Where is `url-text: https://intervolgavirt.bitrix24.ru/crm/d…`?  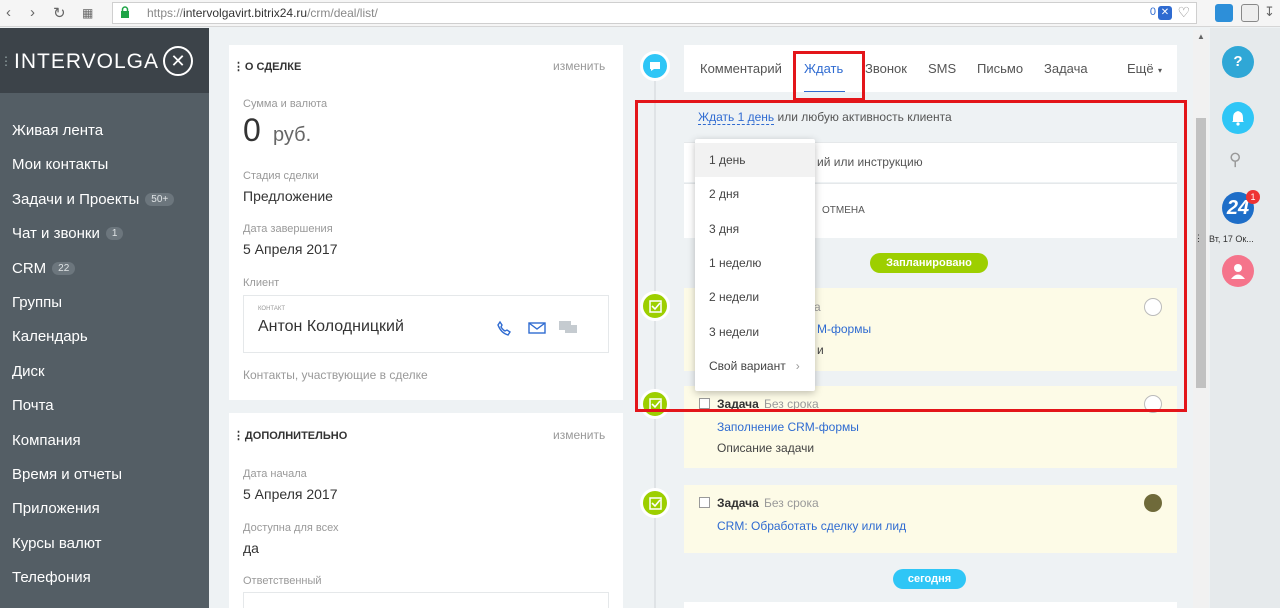
url-text: https://intervolgavirt.bitrix24.ru/crm/d… is located at coordinates (262, 13).